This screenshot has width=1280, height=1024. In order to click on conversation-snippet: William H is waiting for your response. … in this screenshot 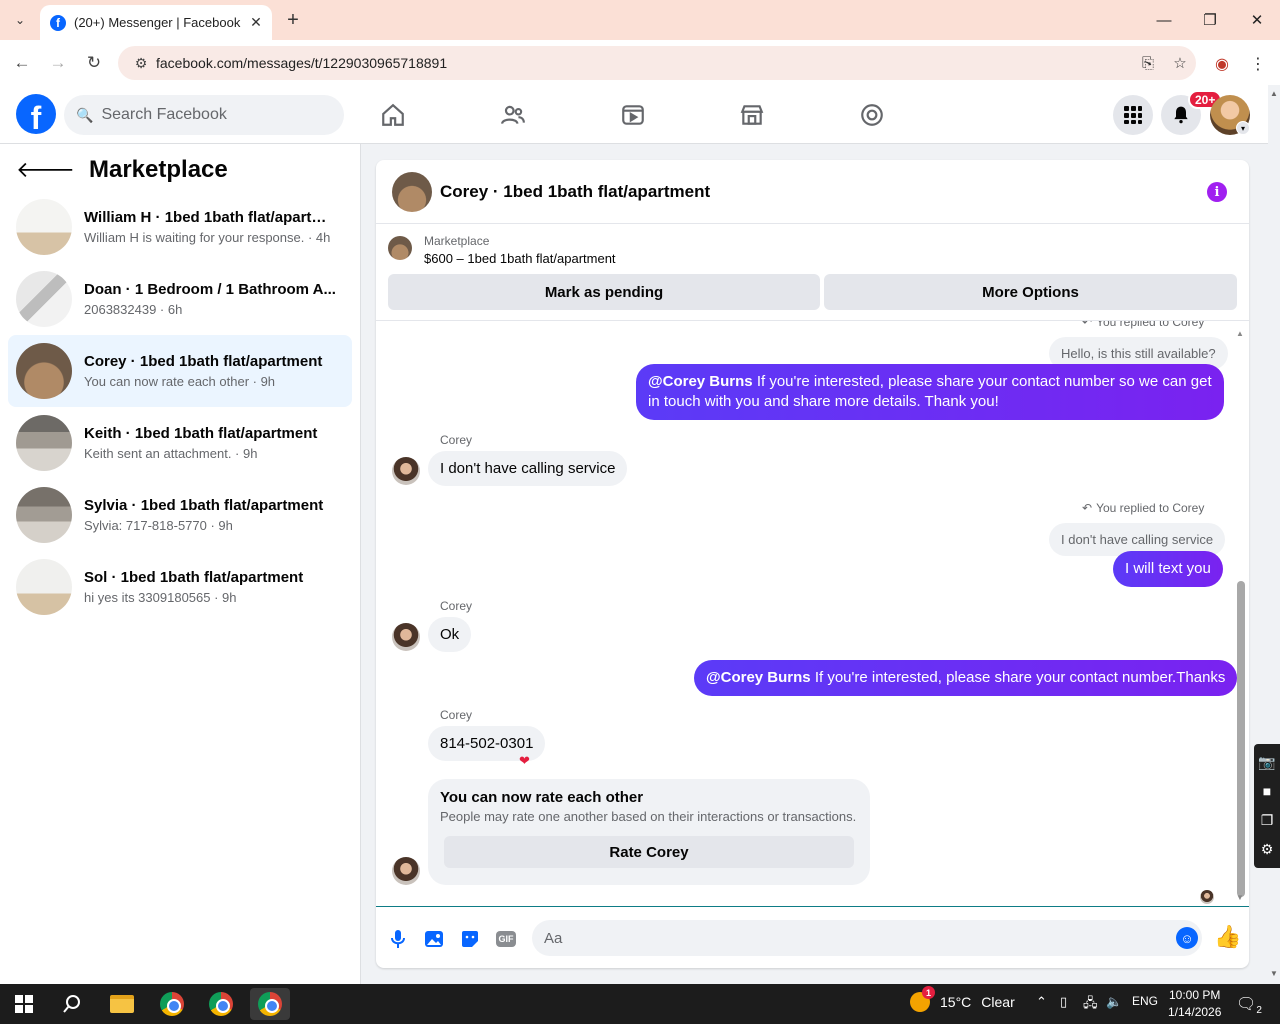, I will do `click(207, 237)`.